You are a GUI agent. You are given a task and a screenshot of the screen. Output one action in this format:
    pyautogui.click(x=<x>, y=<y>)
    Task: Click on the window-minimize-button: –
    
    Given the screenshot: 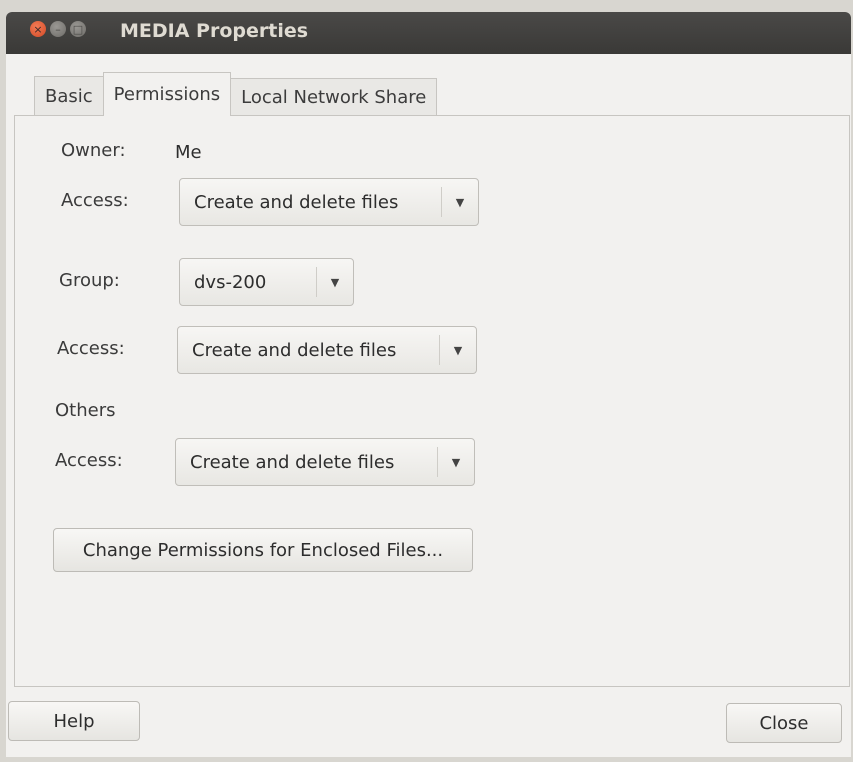 What is the action you would take?
    pyautogui.click(x=58, y=29)
    